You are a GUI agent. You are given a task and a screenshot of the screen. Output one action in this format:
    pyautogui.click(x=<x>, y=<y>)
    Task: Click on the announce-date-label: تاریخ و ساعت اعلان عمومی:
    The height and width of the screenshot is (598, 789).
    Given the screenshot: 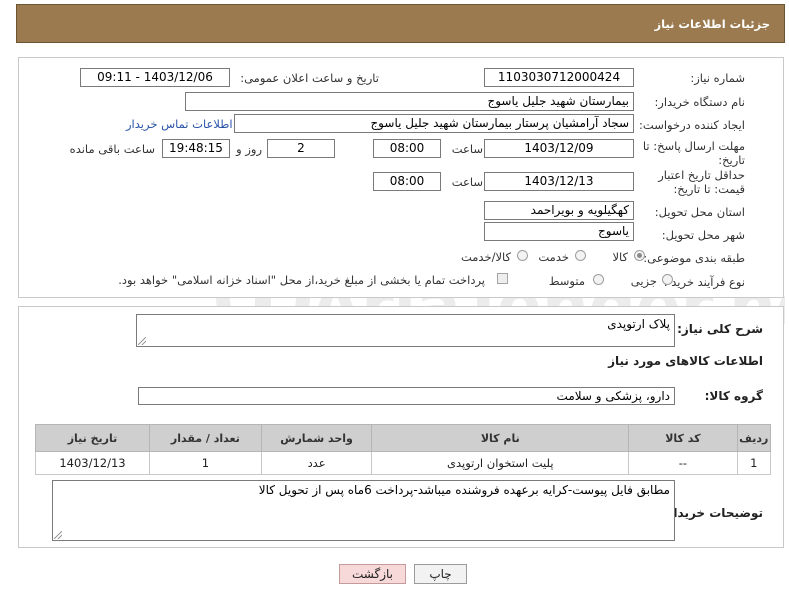 What is the action you would take?
    pyautogui.click(x=309, y=78)
    